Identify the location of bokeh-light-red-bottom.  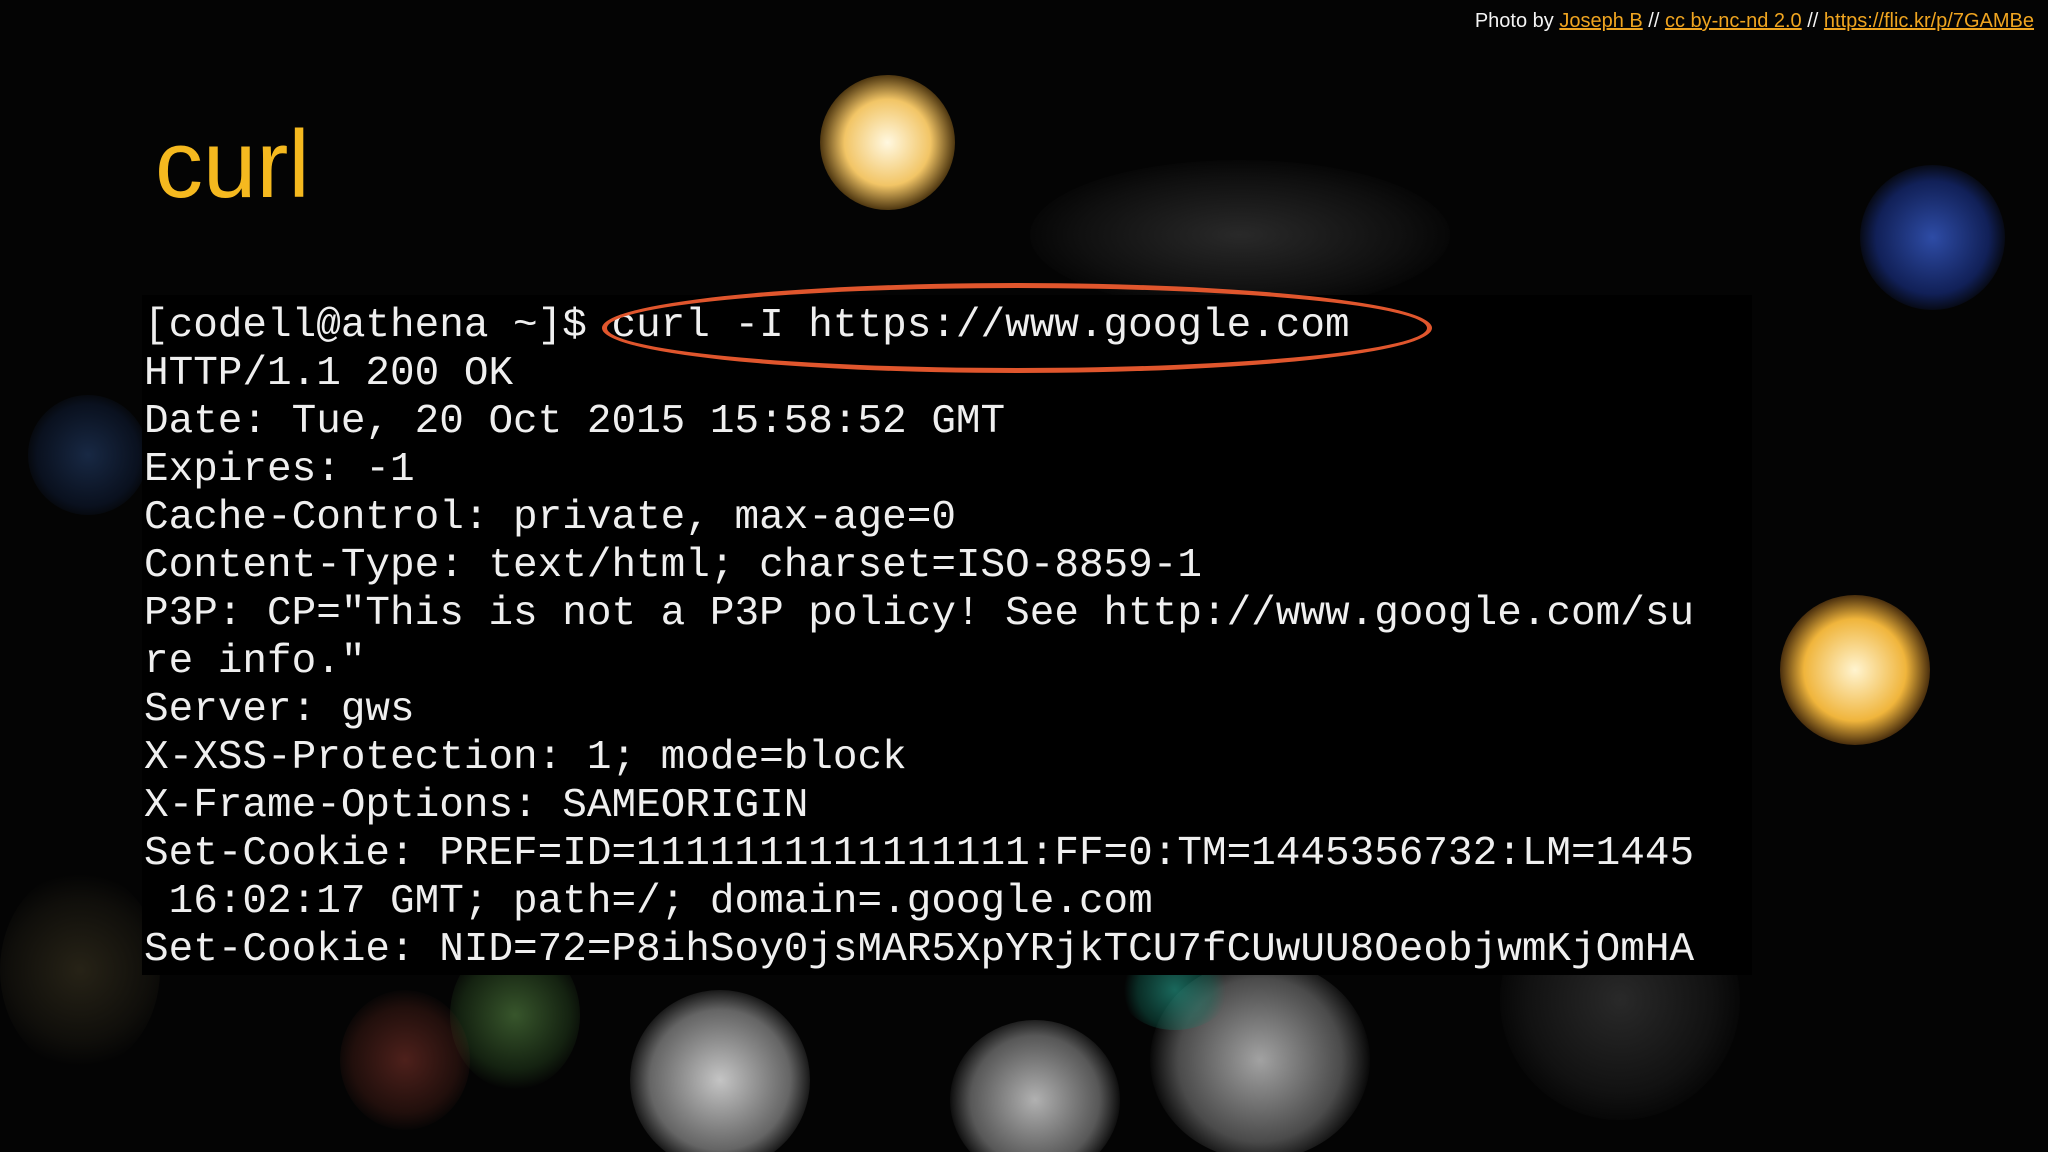
(405, 1060).